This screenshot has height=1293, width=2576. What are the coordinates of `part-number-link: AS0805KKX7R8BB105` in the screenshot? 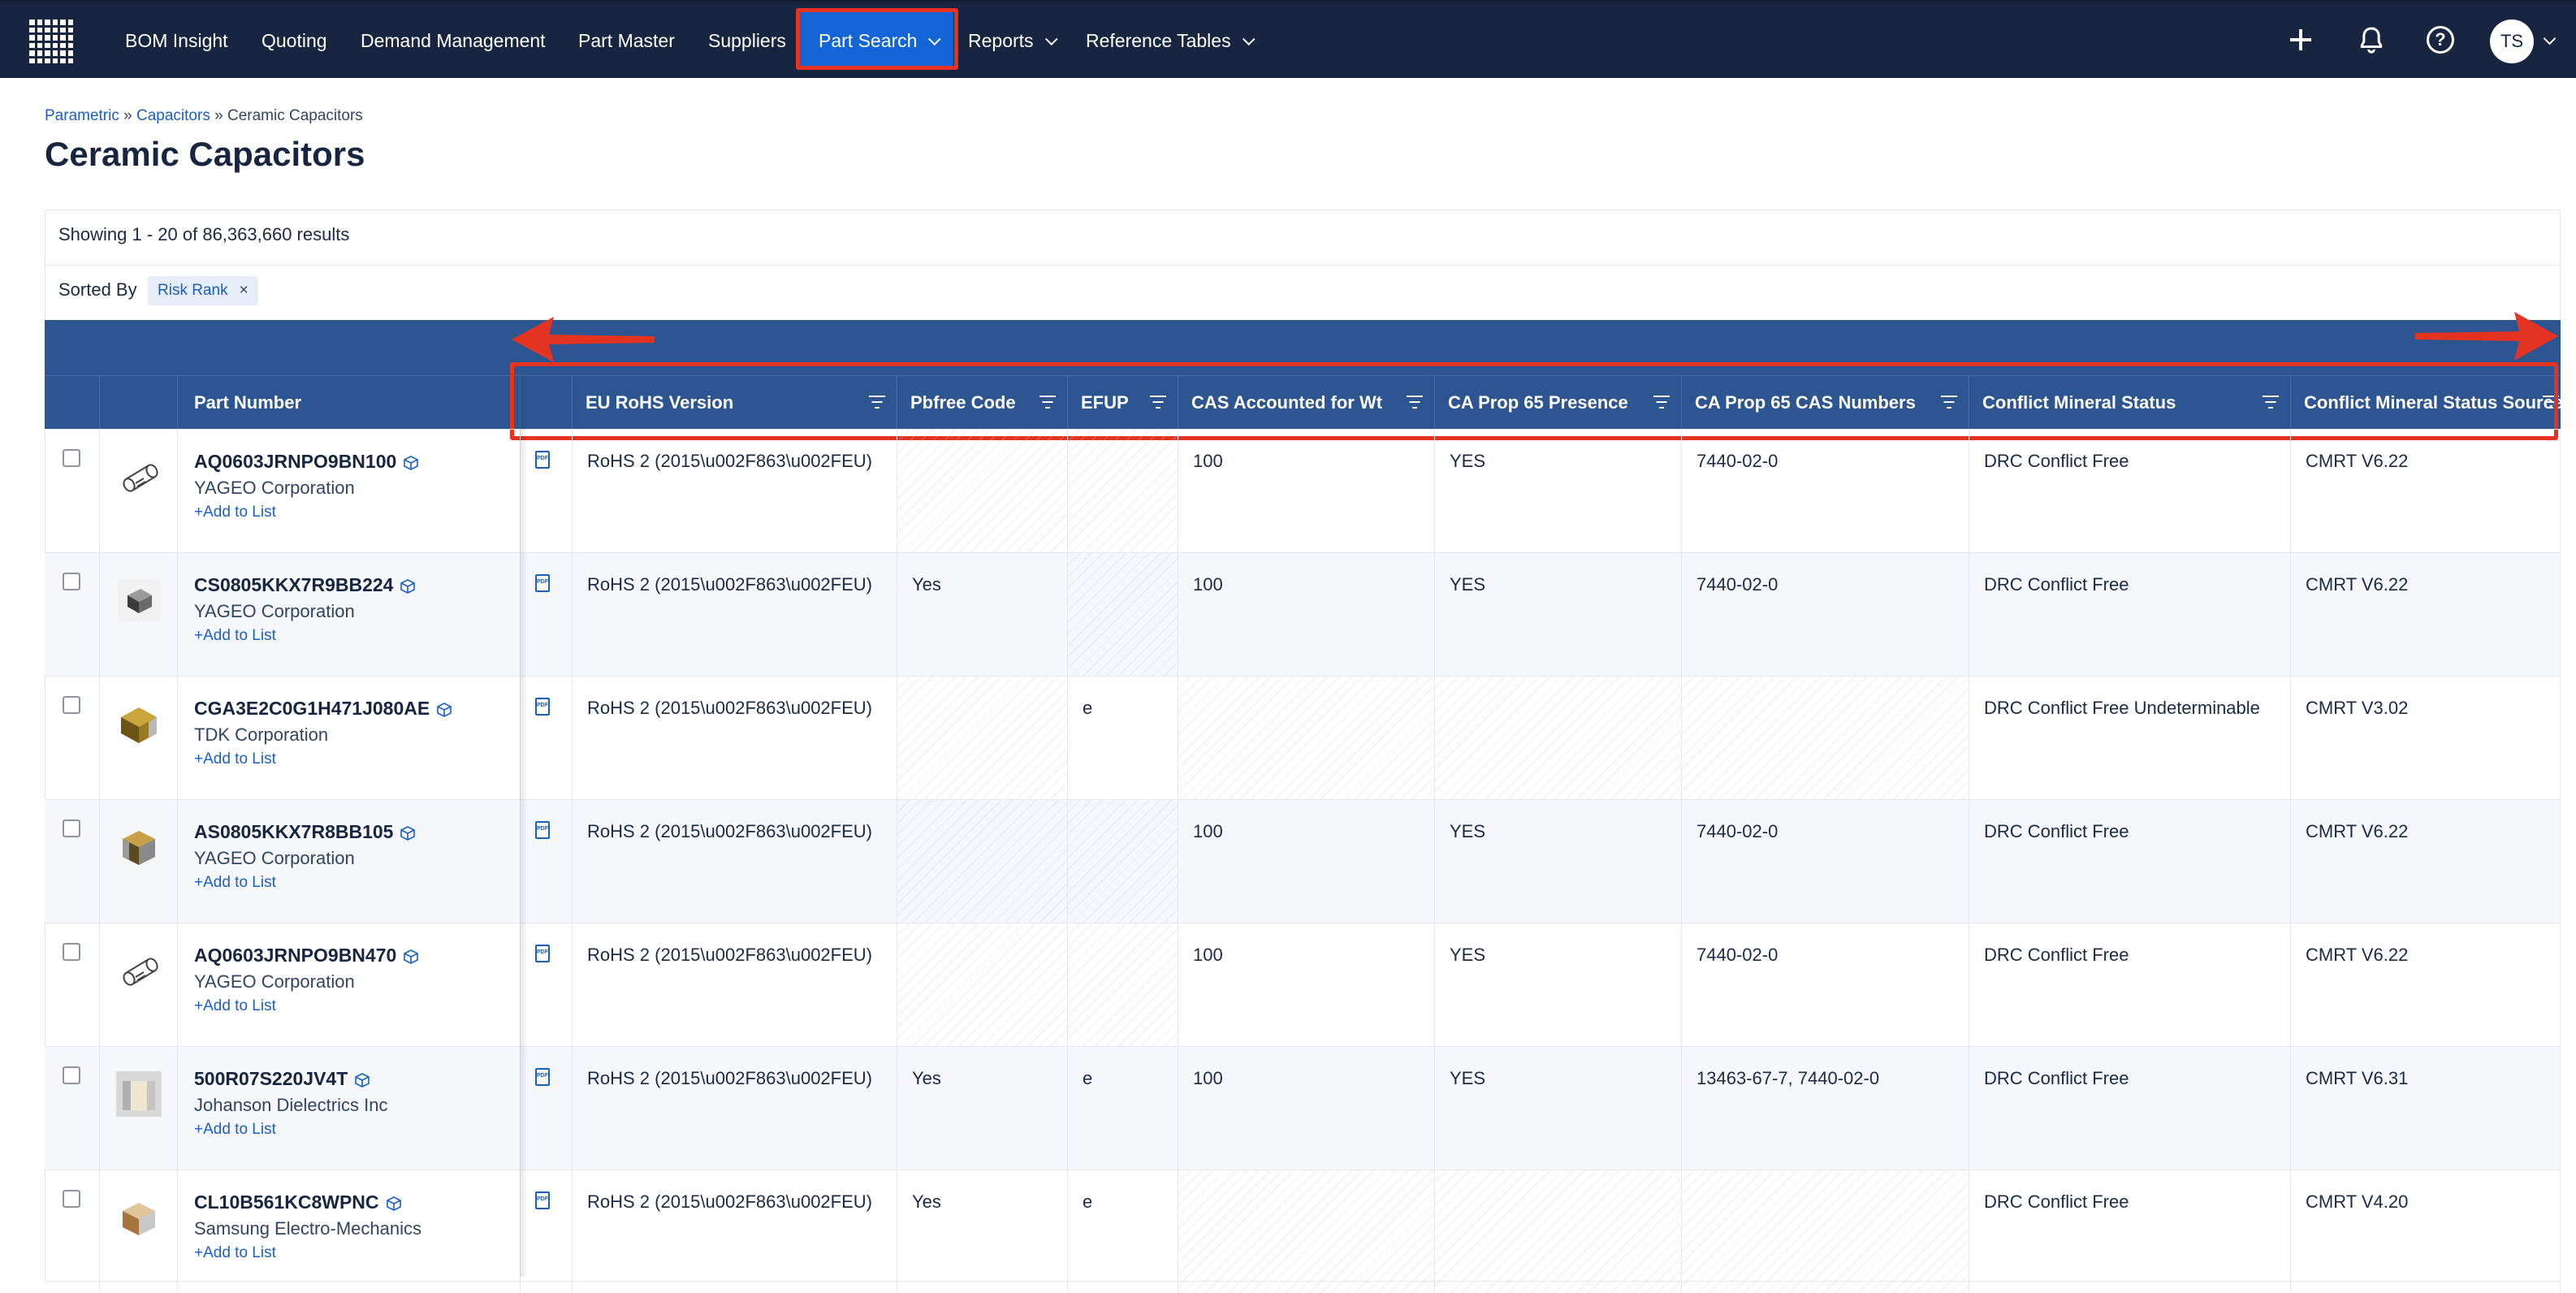 It's located at (294, 831).